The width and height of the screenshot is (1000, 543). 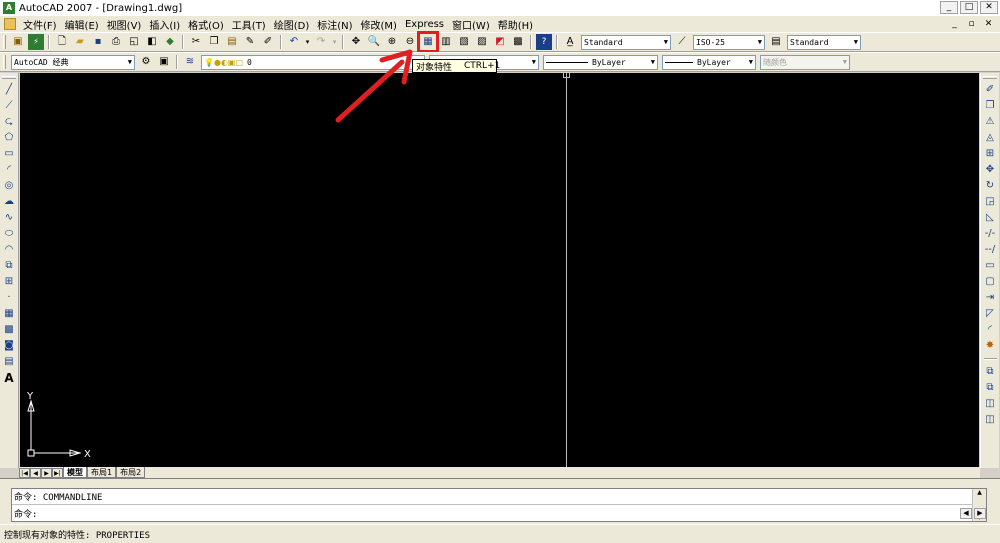 What do you see at coordinates (116, 42) in the screenshot?
I see `print-icon: ⎙` at bounding box center [116, 42].